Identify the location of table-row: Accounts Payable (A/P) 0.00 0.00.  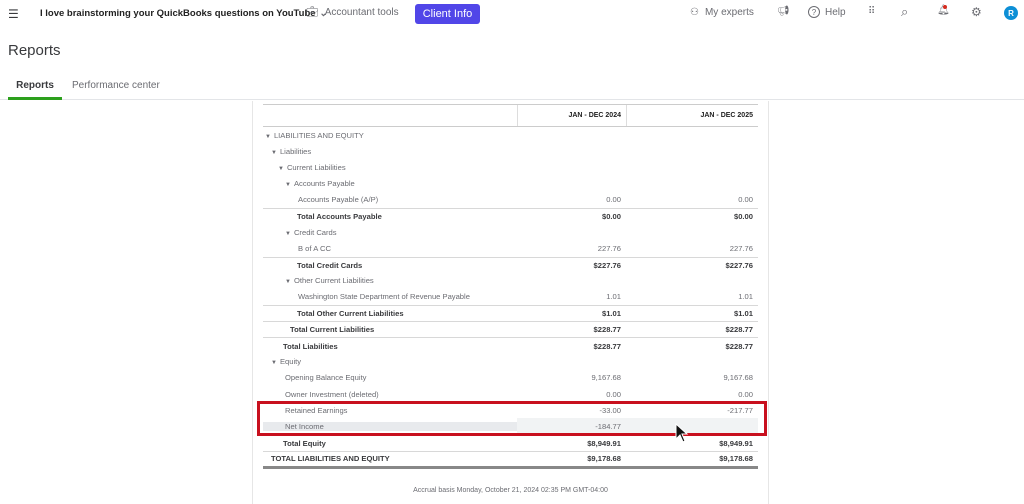
(510, 200).